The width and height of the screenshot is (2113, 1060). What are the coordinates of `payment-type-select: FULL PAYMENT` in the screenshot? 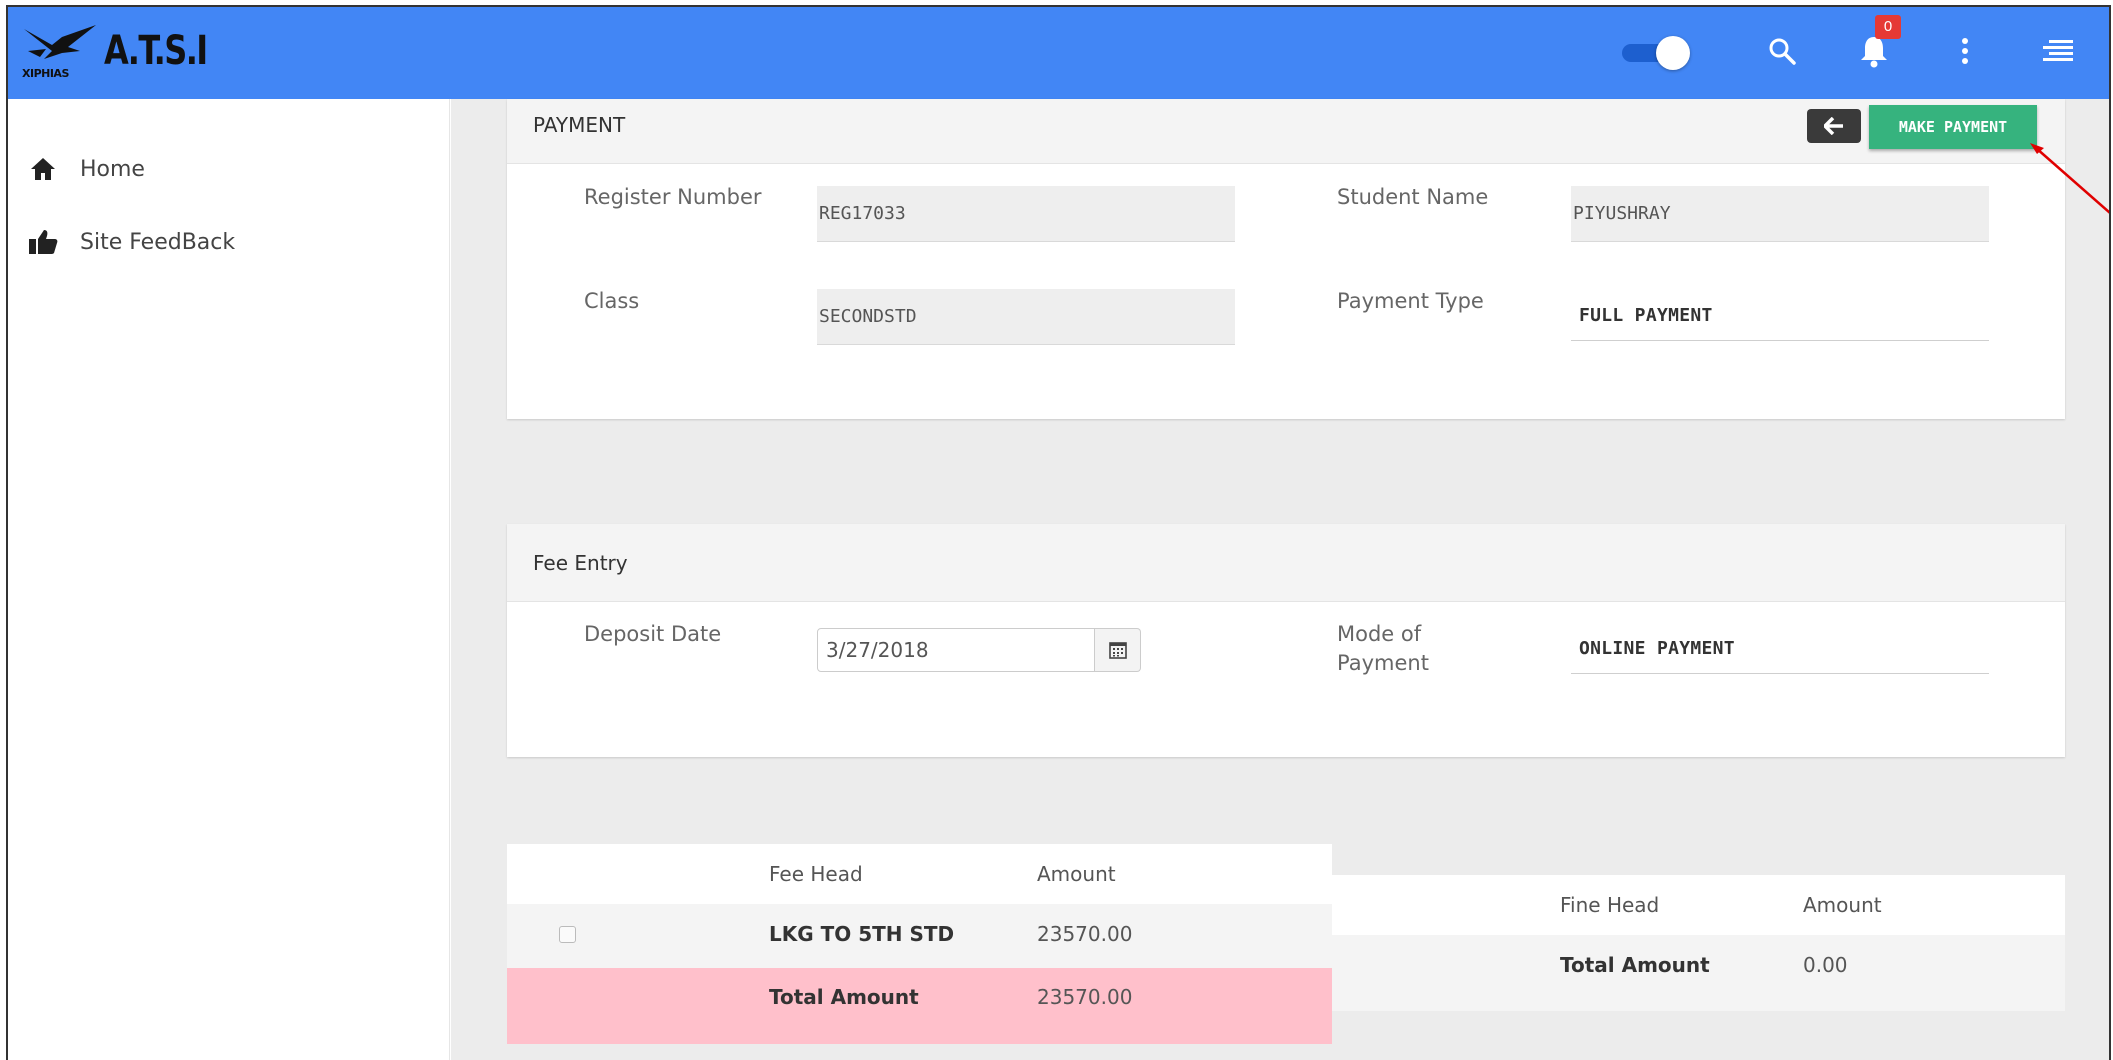 It's located at (1780, 316).